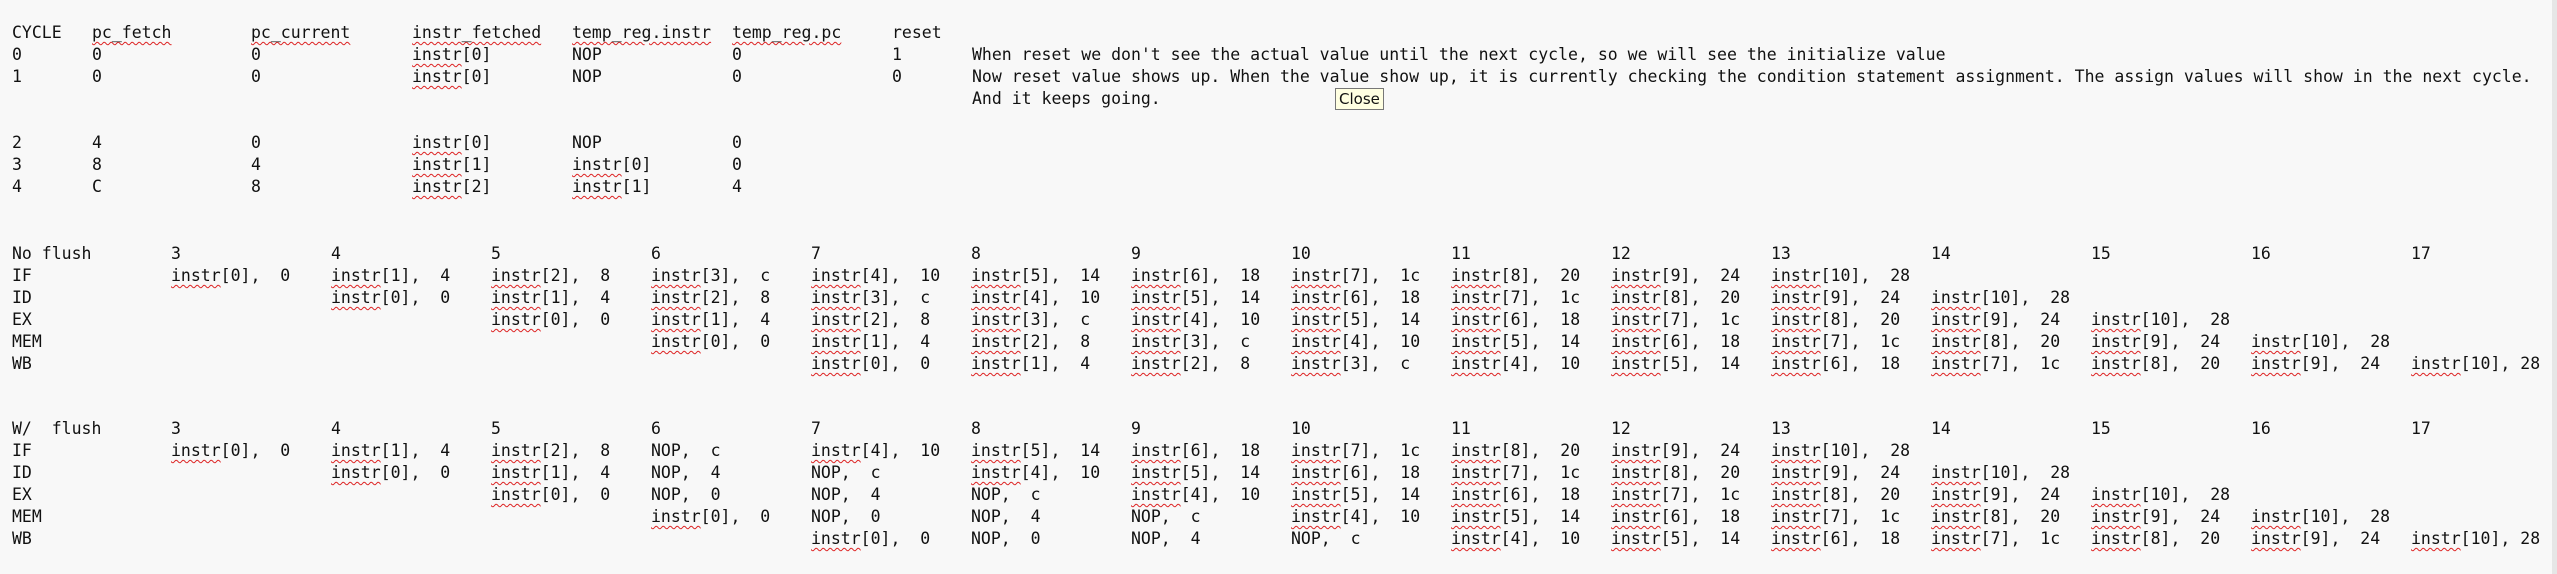 This screenshot has width=2557, height=574. I want to click on pipeline-cell: NOP, 0, so click(846, 516).